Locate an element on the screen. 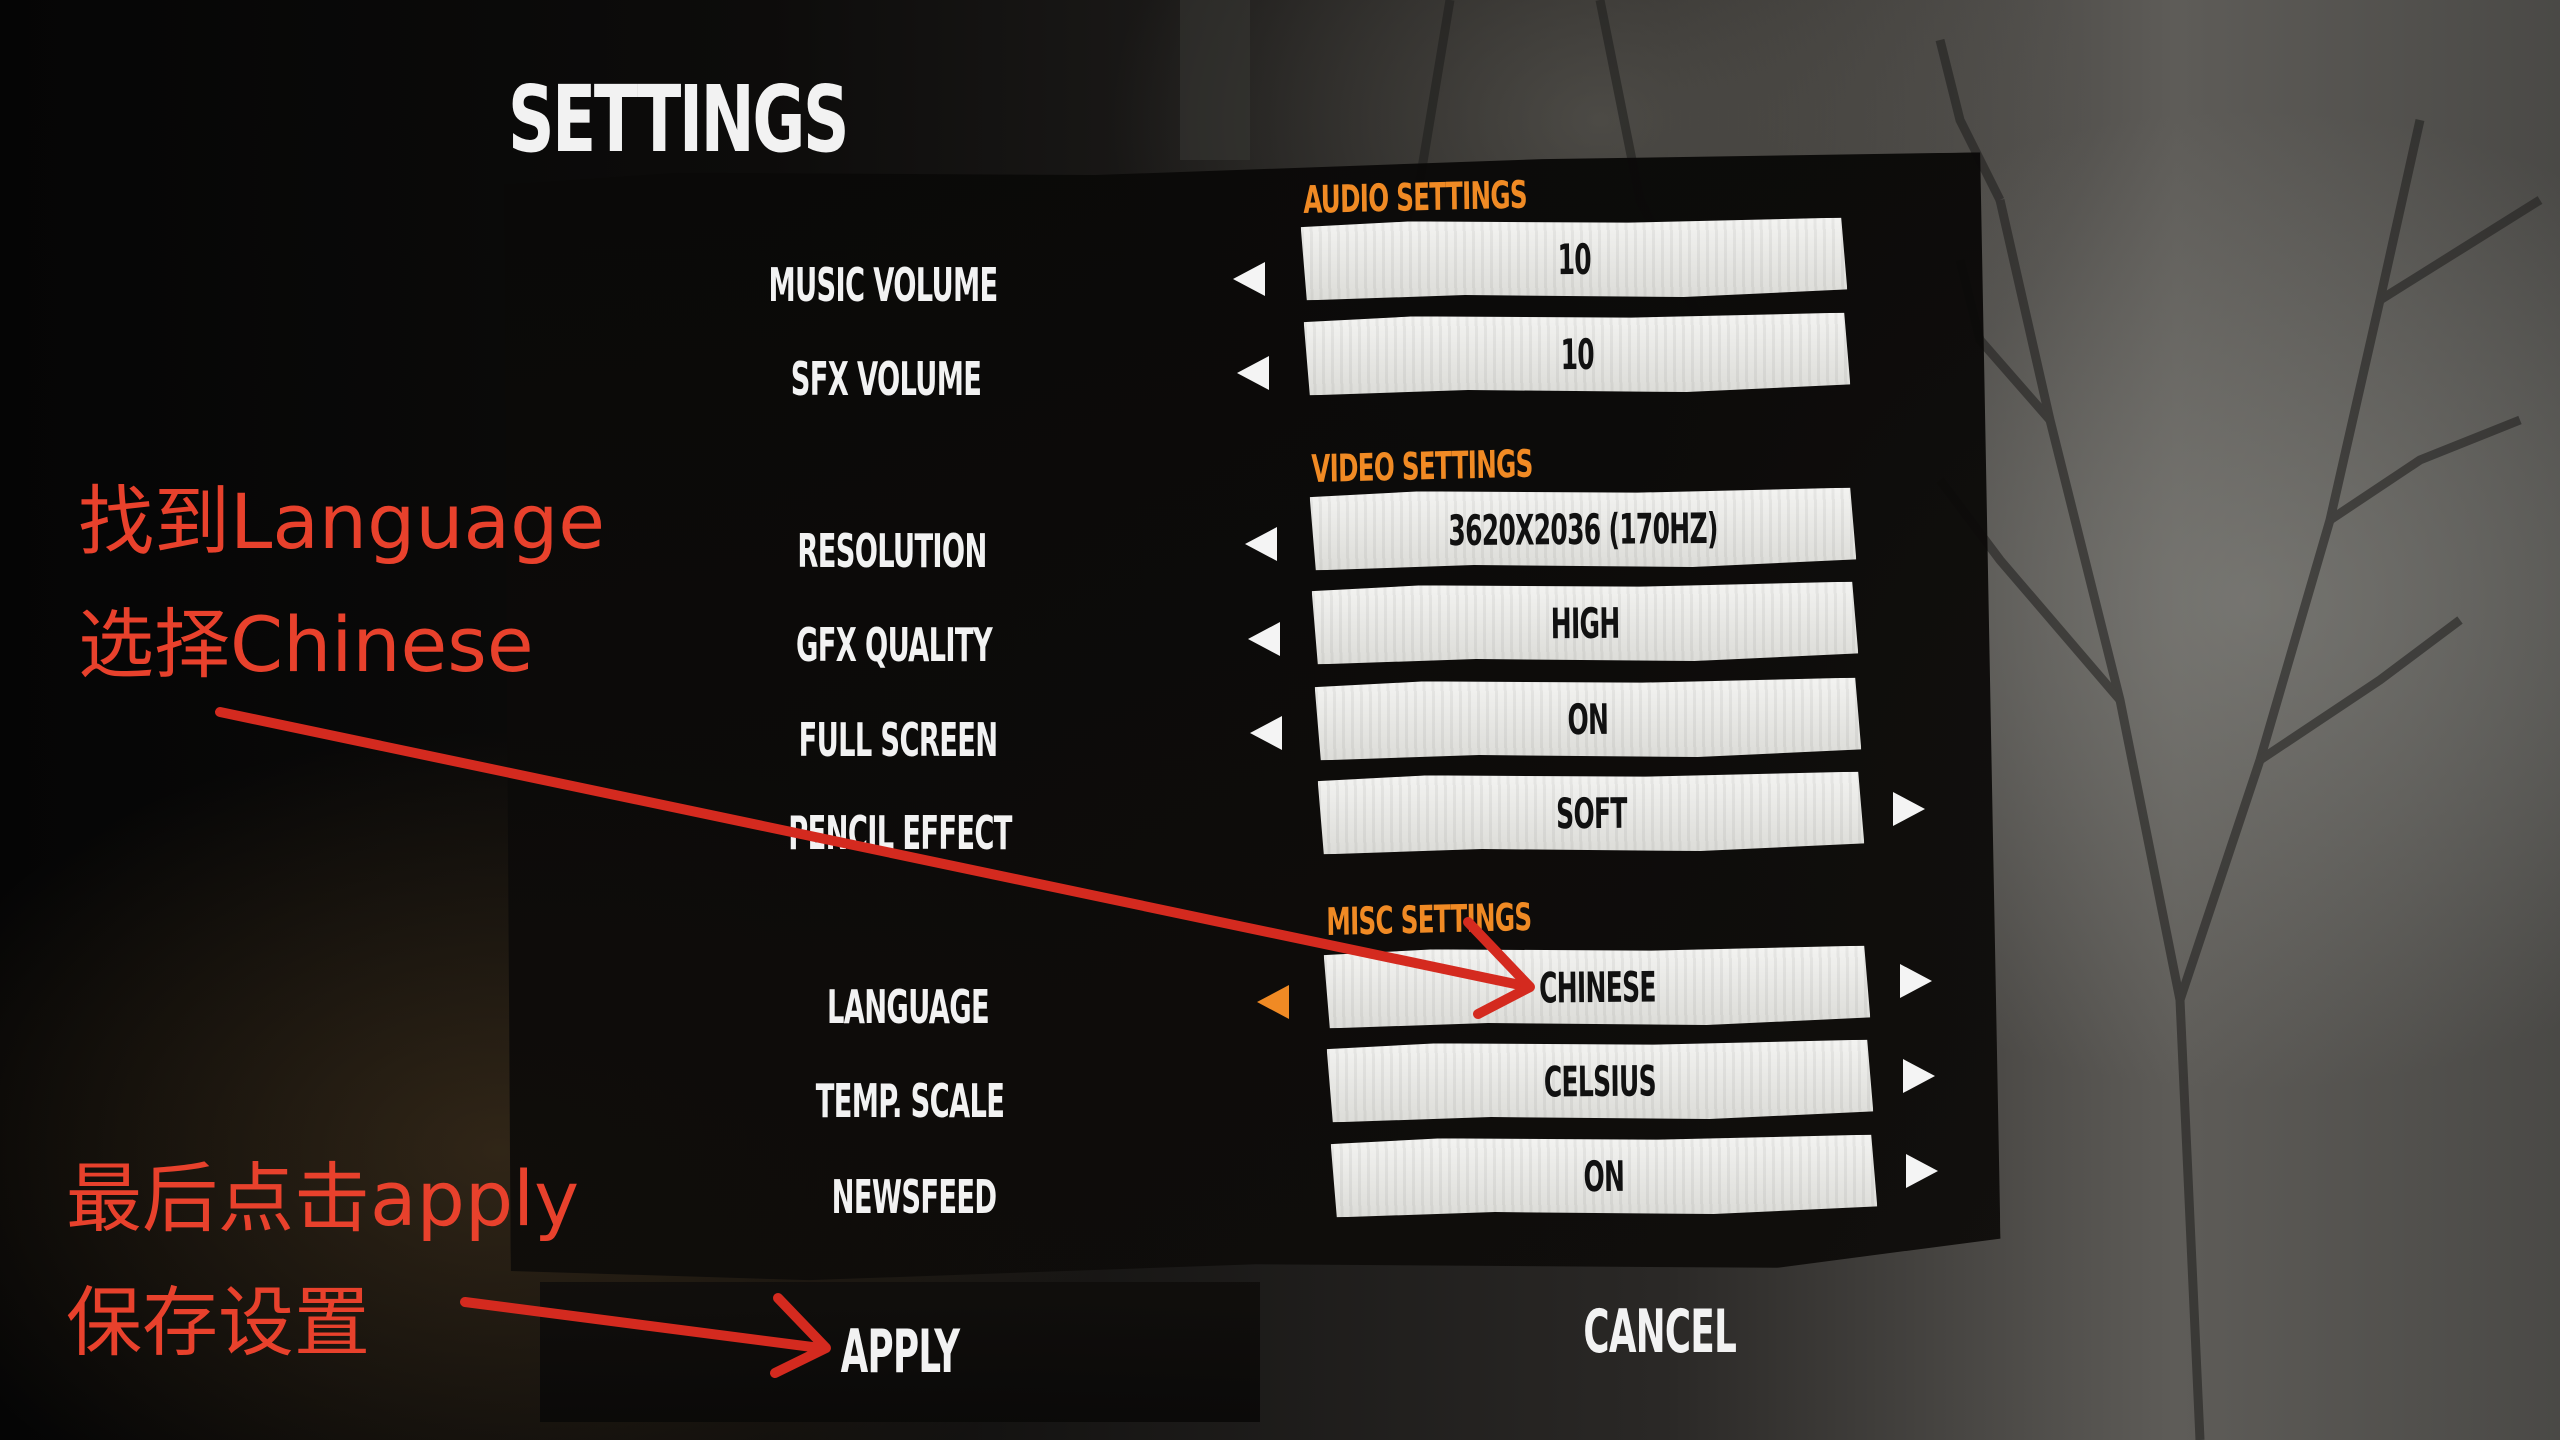  music-volume-value: 10 is located at coordinates (1574, 259).